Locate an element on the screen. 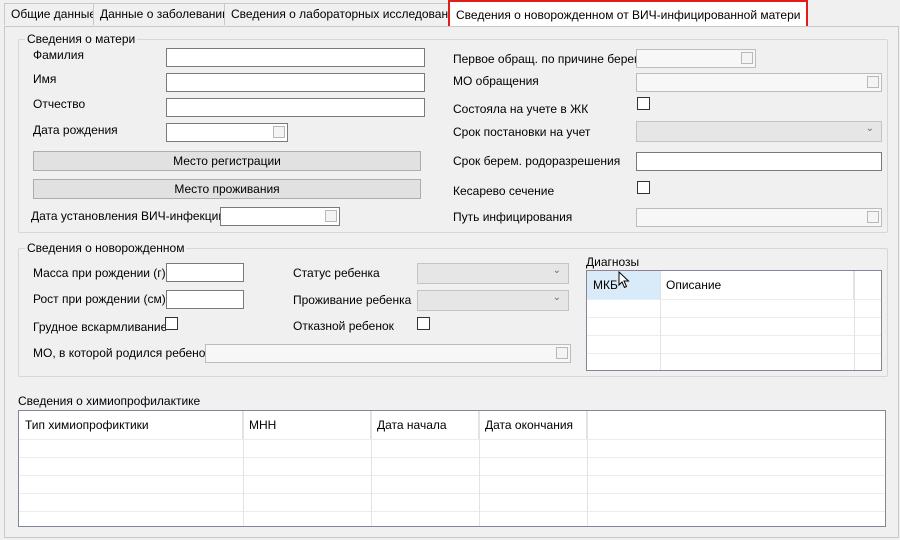 This screenshot has width=900, height=540. patronymic-label: Отчество is located at coordinates (59, 104).